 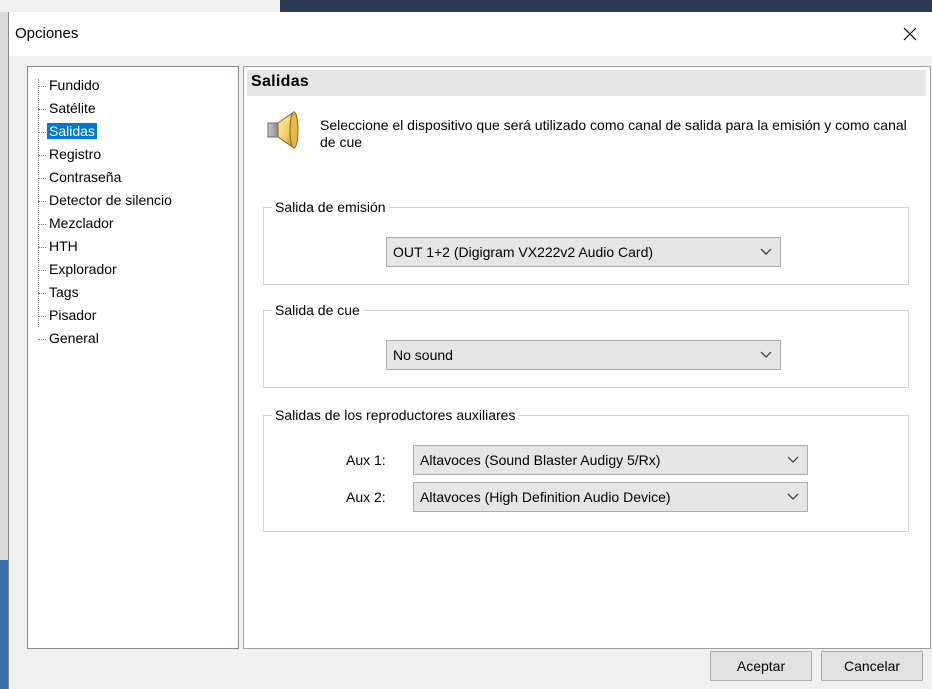 I want to click on tree-item-label: Detector de silencio, so click(x=110, y=200).